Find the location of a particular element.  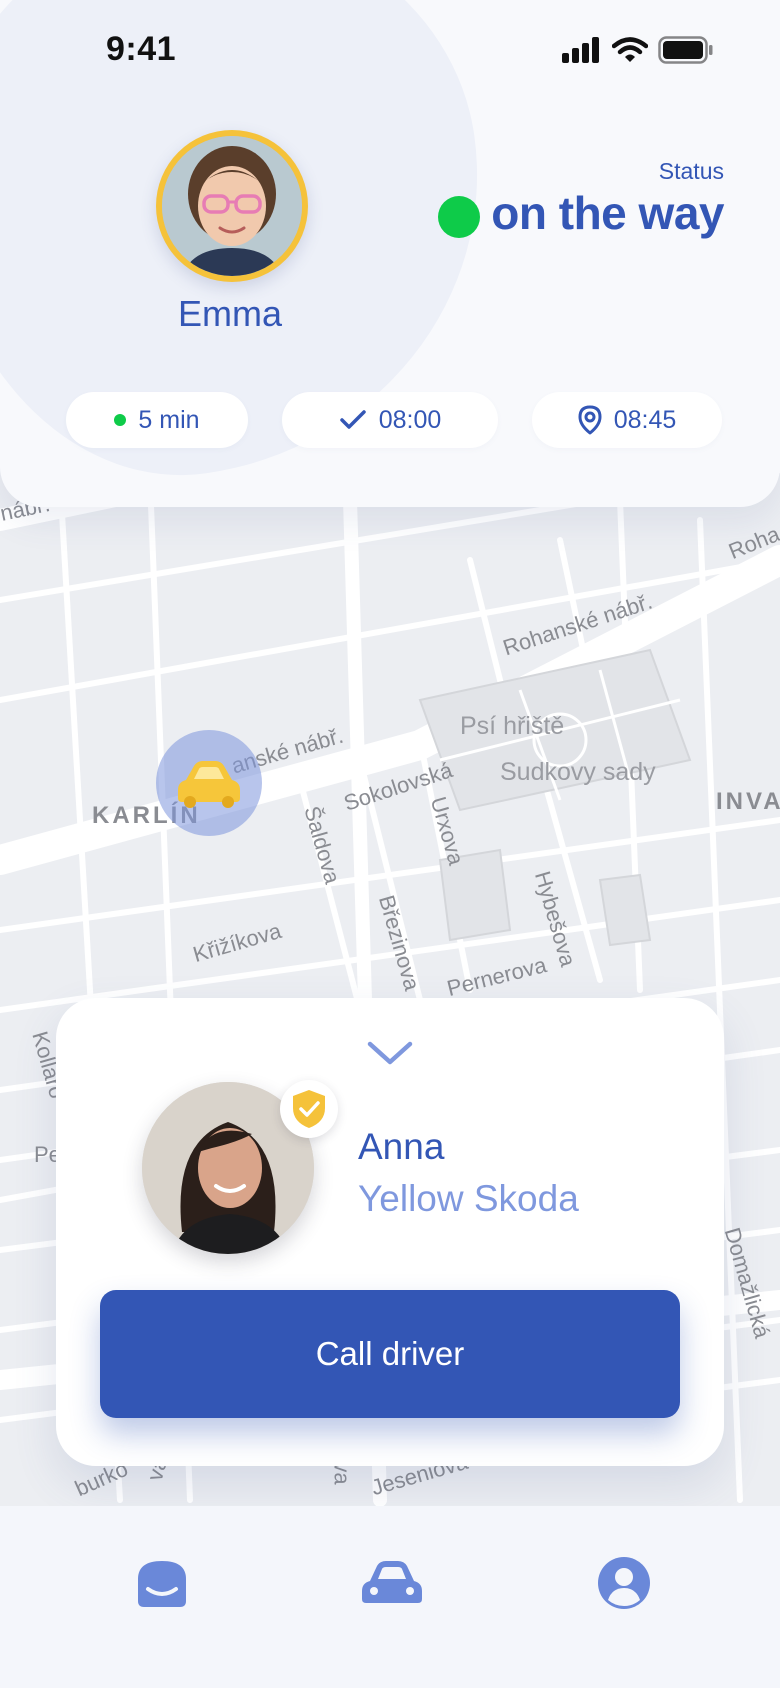

arrival-time-chip: 08:45 is located at coordinates (627, 420).